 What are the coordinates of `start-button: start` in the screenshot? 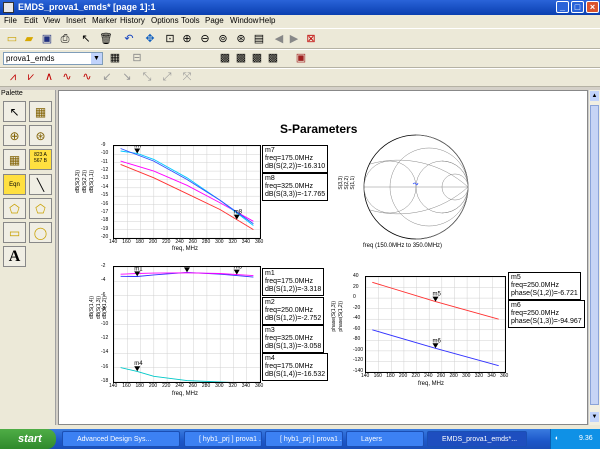 It's located at (28, 439).